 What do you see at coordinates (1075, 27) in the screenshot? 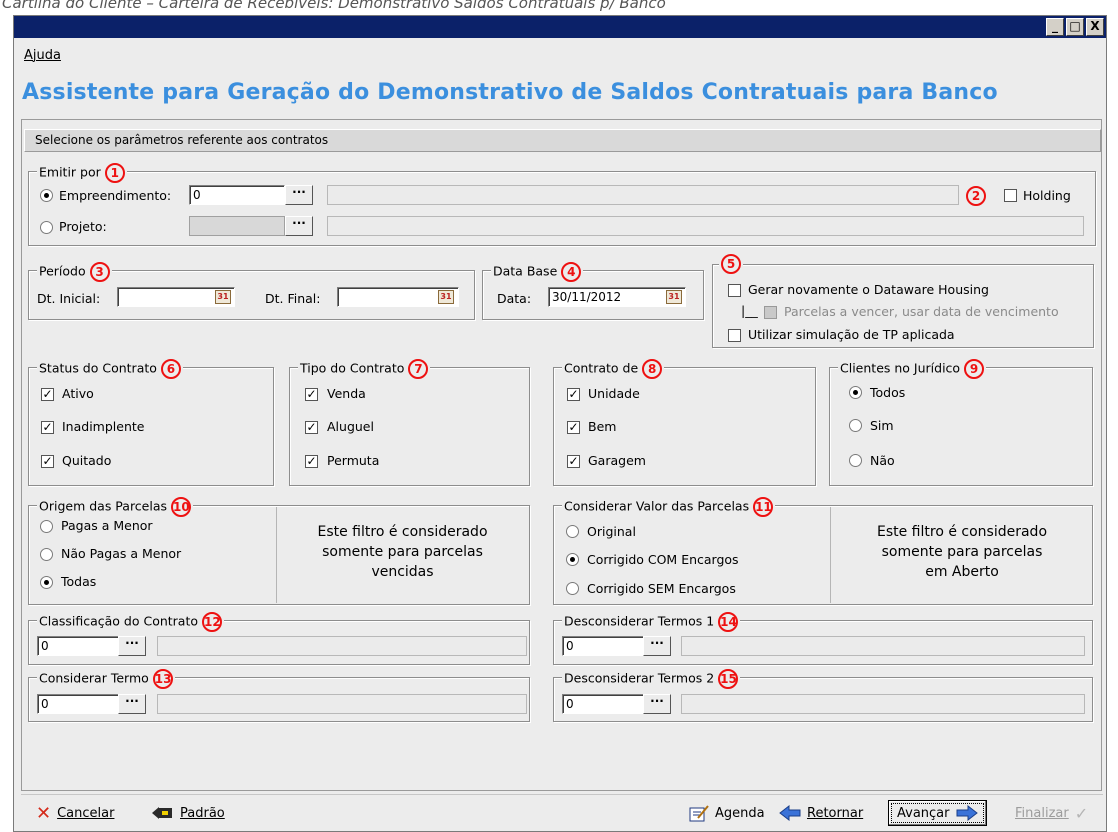
I see `maximize-button: □` at bounding box center [1075, 27].